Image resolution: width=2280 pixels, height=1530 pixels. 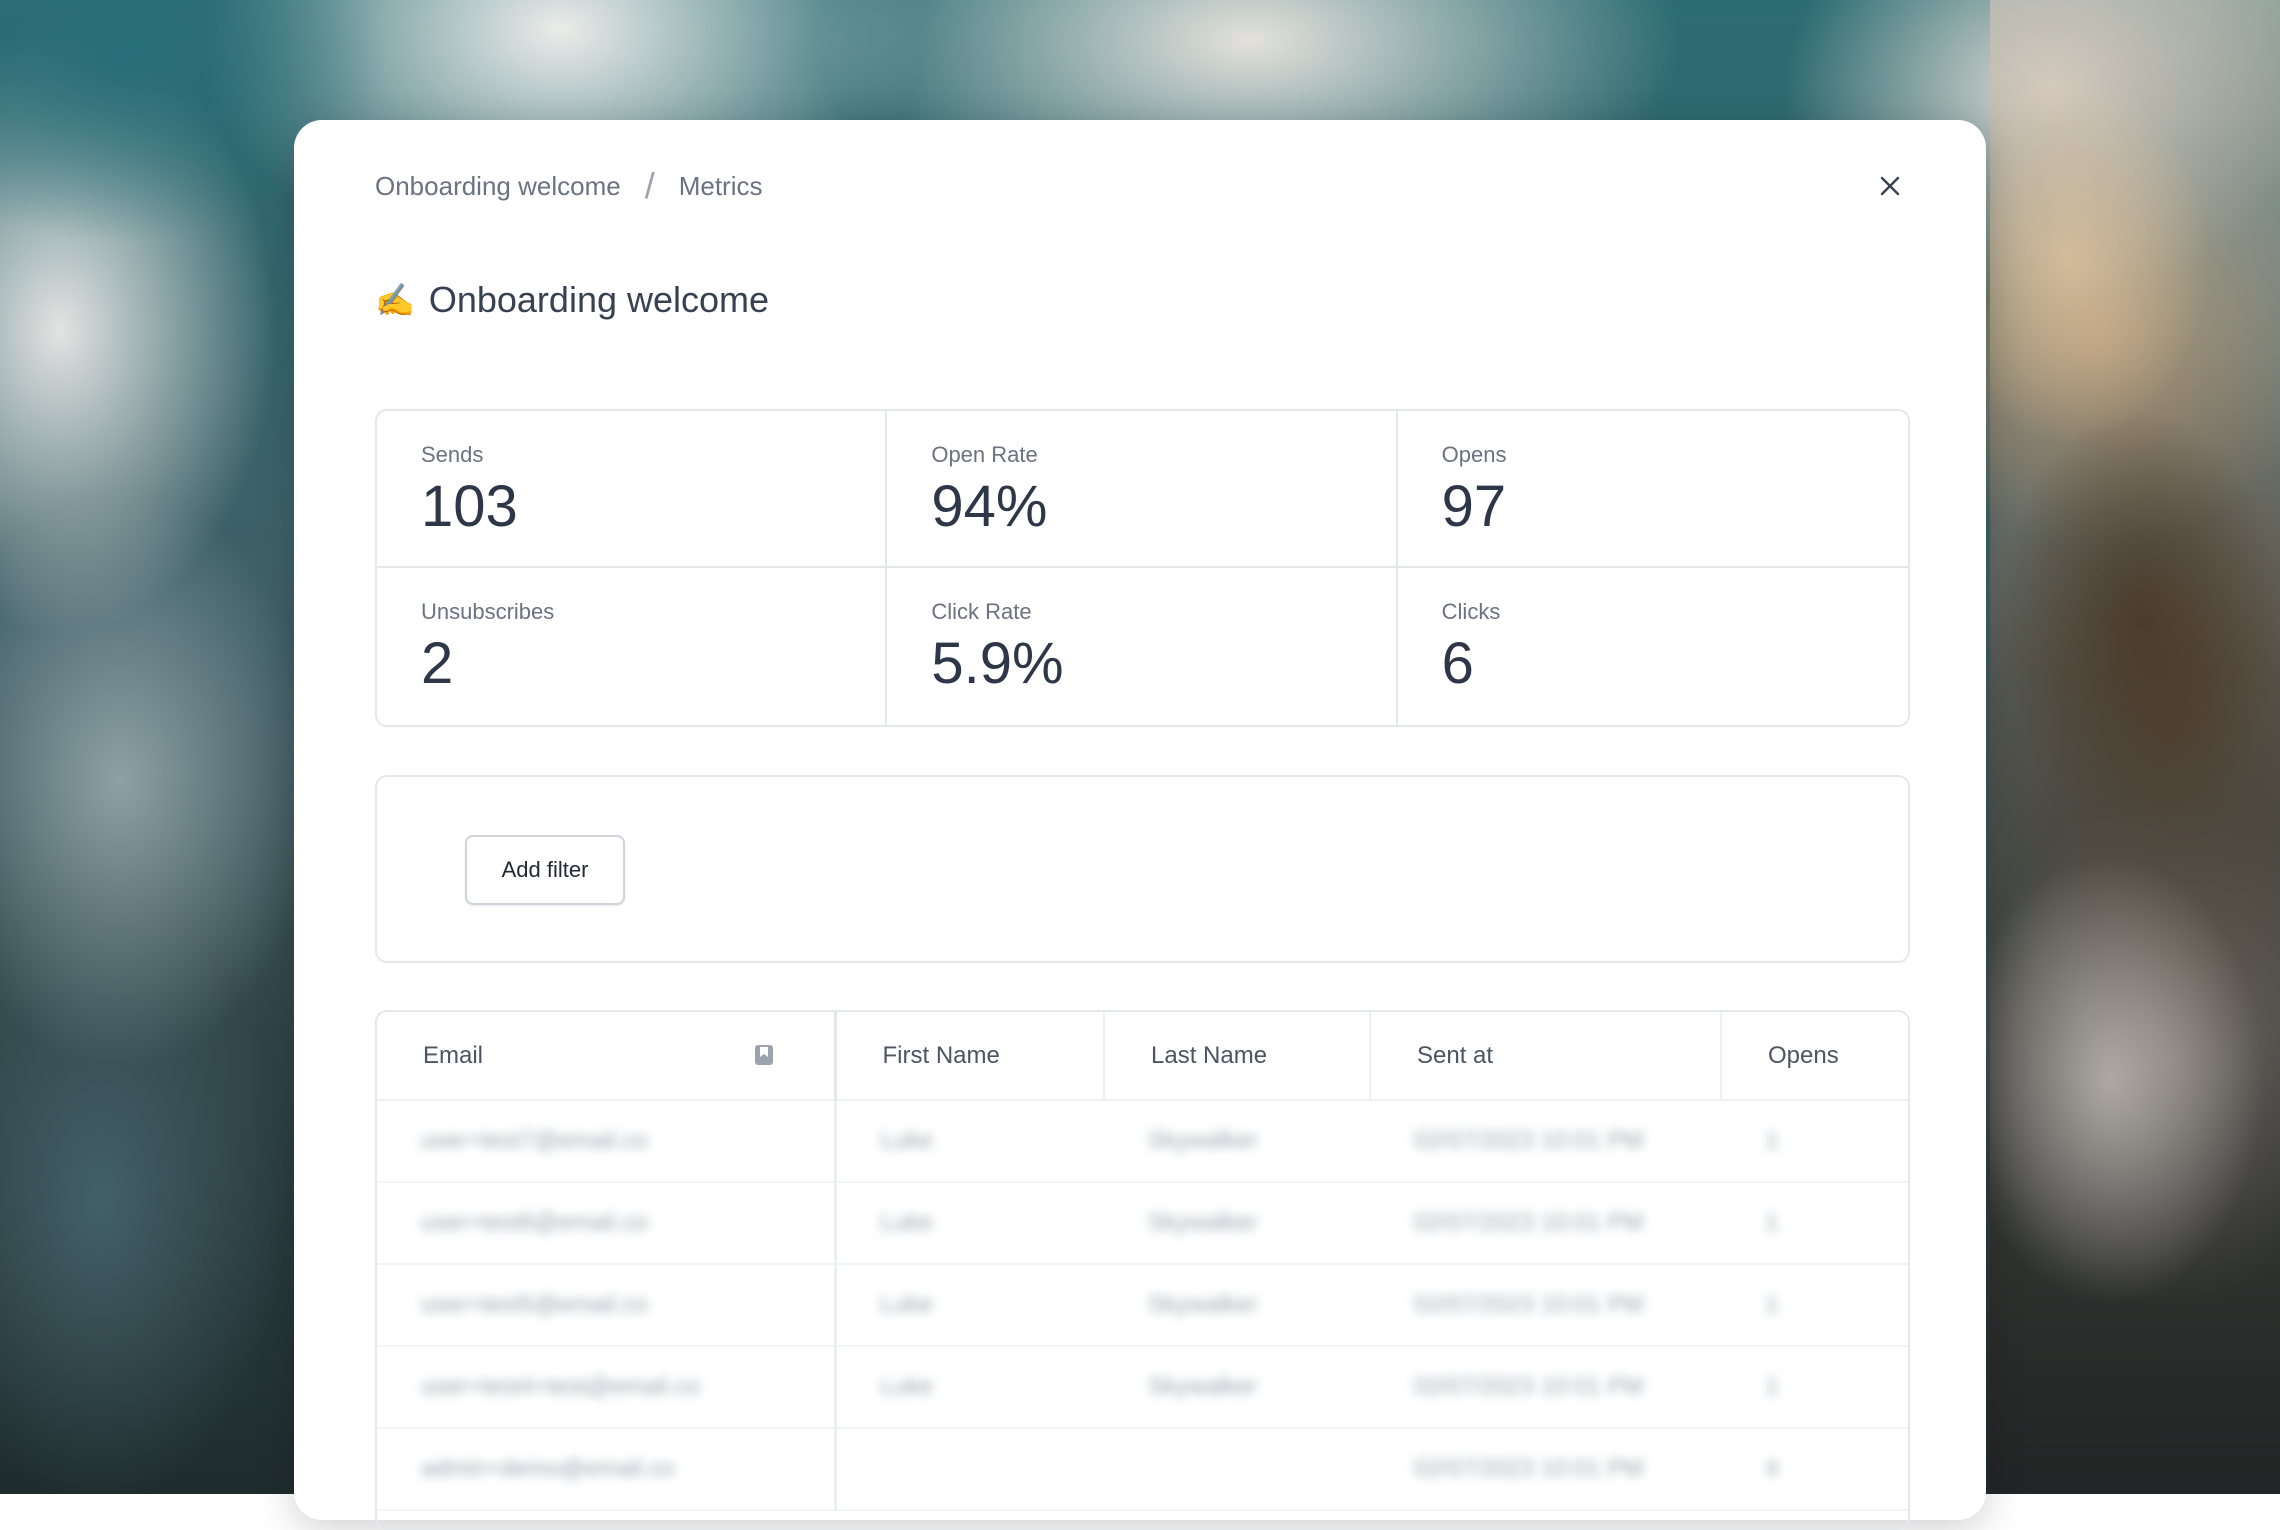 What do you see at coordinates (452, 454) in the screenshot?
I see `stat-label: Sends` at bounding box center [452, 454].